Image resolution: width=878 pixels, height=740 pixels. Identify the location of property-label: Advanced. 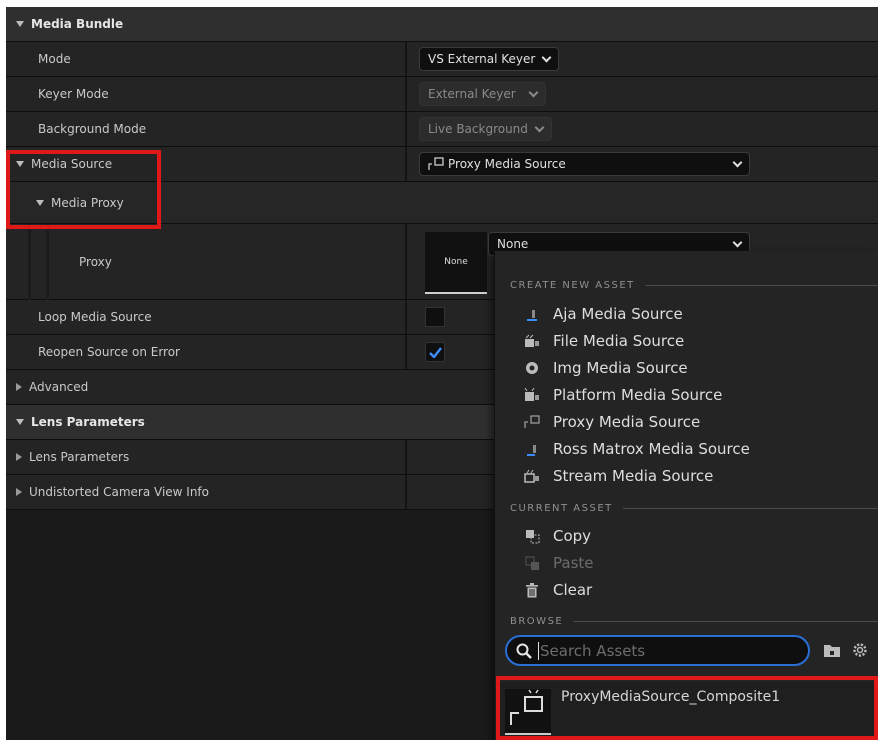
(59, 387).